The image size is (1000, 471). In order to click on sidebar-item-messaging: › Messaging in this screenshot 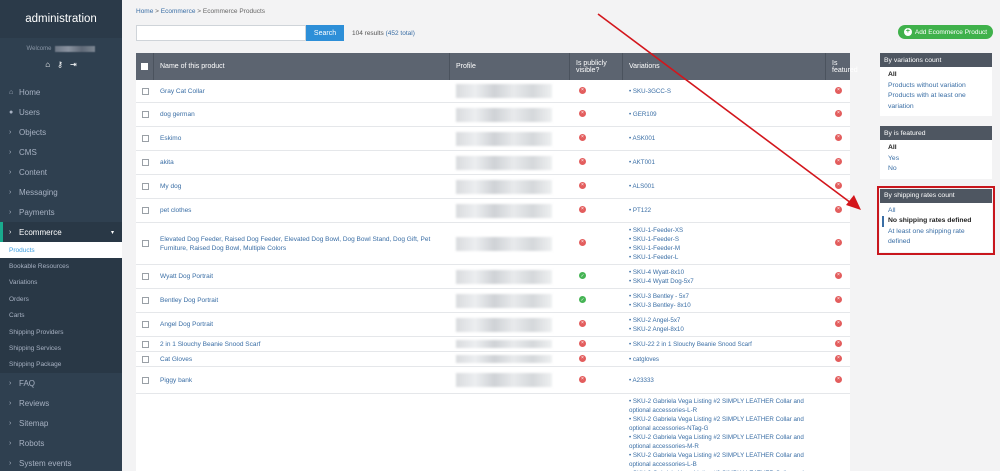, I will do `click(61, 192)`.